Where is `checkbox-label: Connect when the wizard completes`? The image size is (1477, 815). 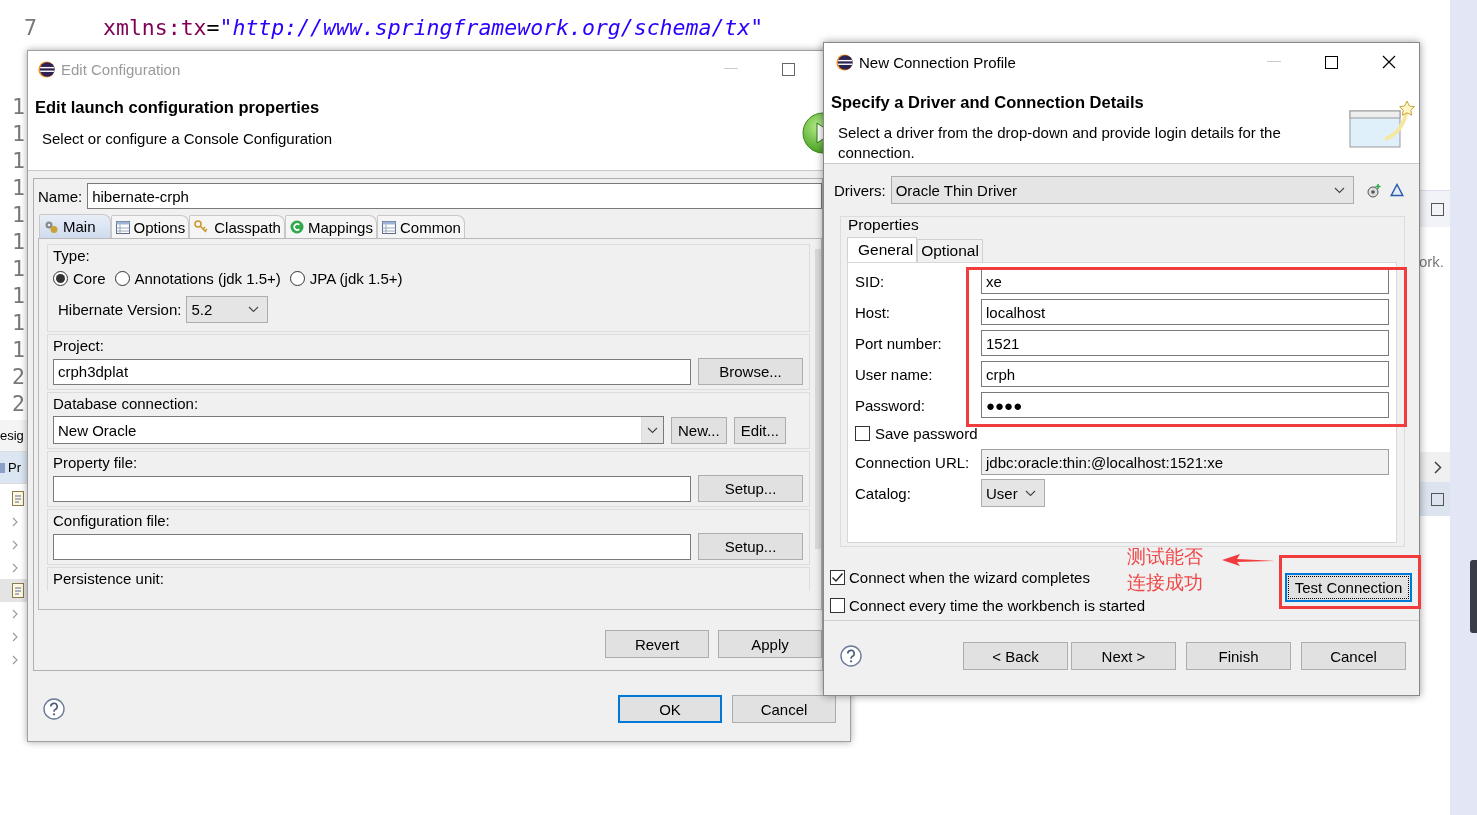
checkbox-label: Connect when the wizard completes is located at coordinates (969, 577).